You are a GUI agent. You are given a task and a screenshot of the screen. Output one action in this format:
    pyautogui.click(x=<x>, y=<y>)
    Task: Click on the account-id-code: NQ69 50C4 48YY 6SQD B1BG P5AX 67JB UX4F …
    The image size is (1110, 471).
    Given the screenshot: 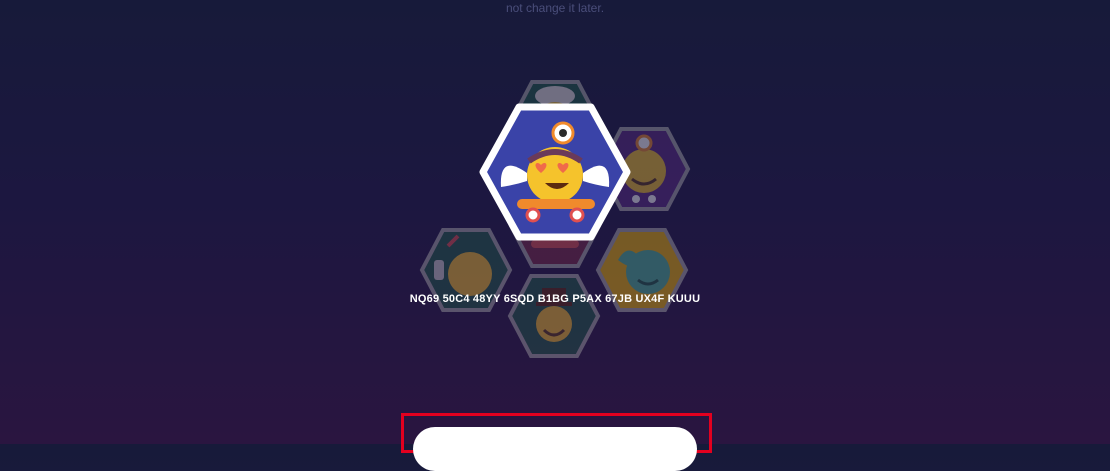 What is the action you would take?
    pyautogui.click(x=555, y=299)
    